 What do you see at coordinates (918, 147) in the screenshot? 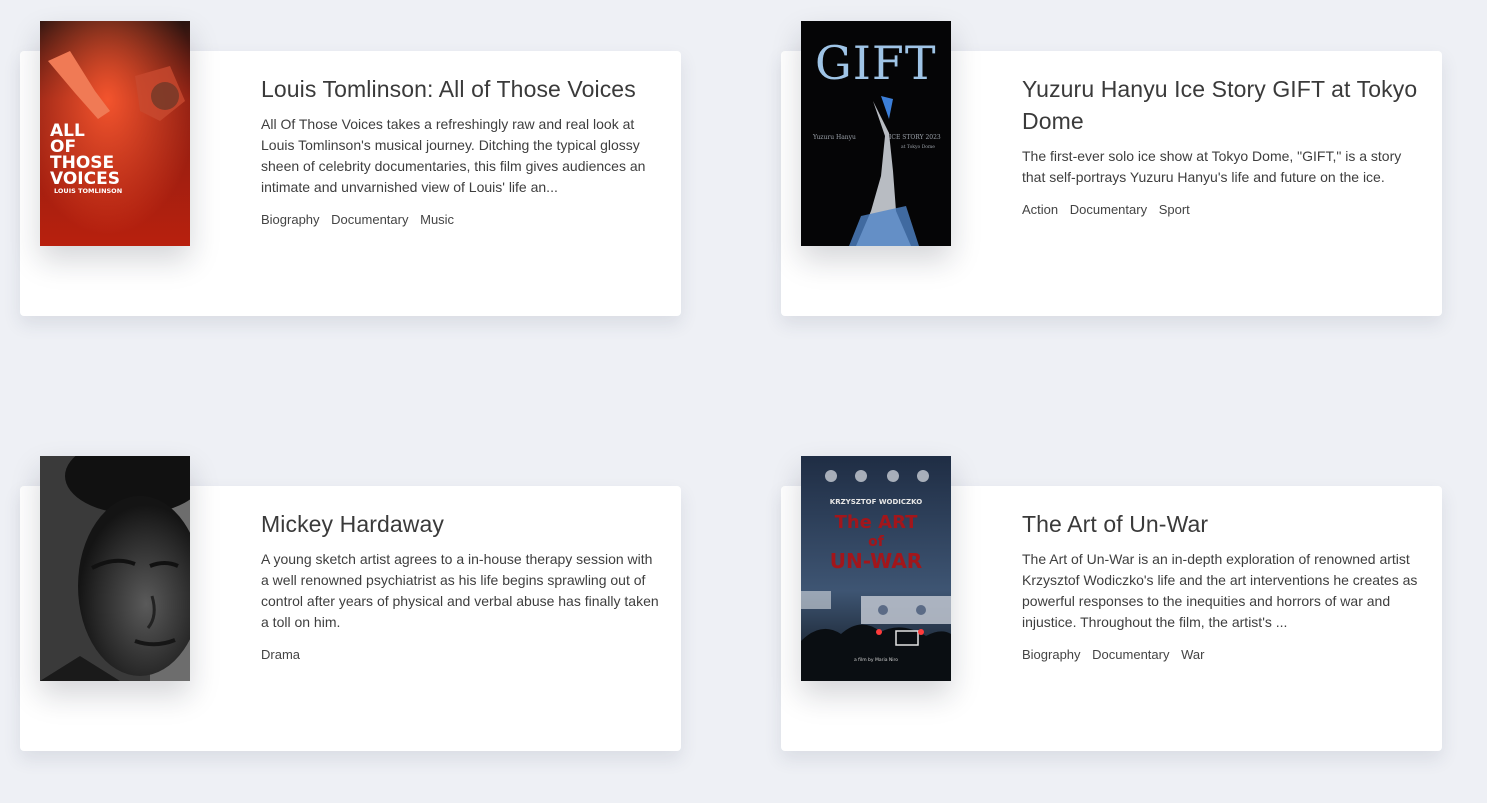
I see `svg-text: at Tokyo Dome` at bounding box center [918, 147].